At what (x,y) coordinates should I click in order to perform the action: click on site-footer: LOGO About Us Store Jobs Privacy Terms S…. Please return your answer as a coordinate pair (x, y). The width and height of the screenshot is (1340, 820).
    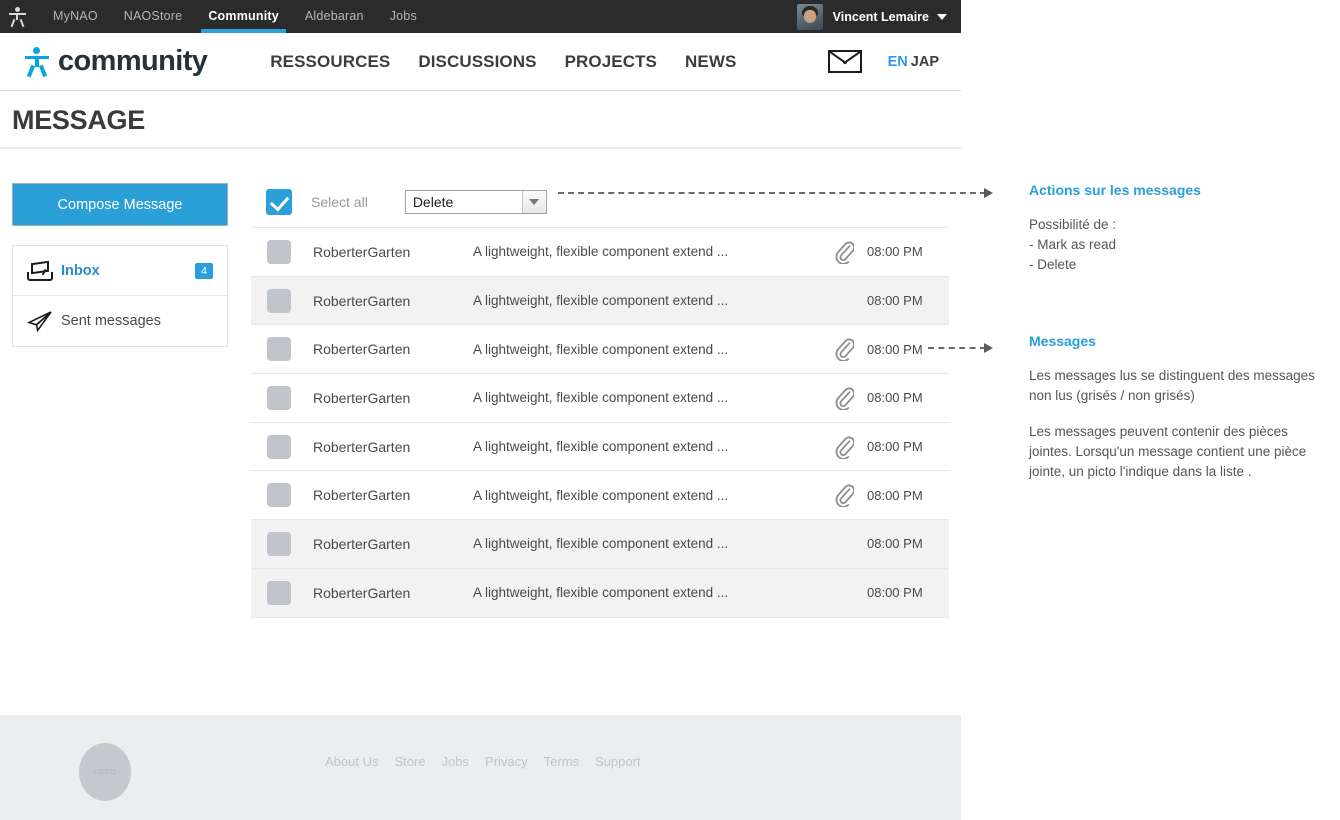
    Looking at the image, I should click on (480, 767).